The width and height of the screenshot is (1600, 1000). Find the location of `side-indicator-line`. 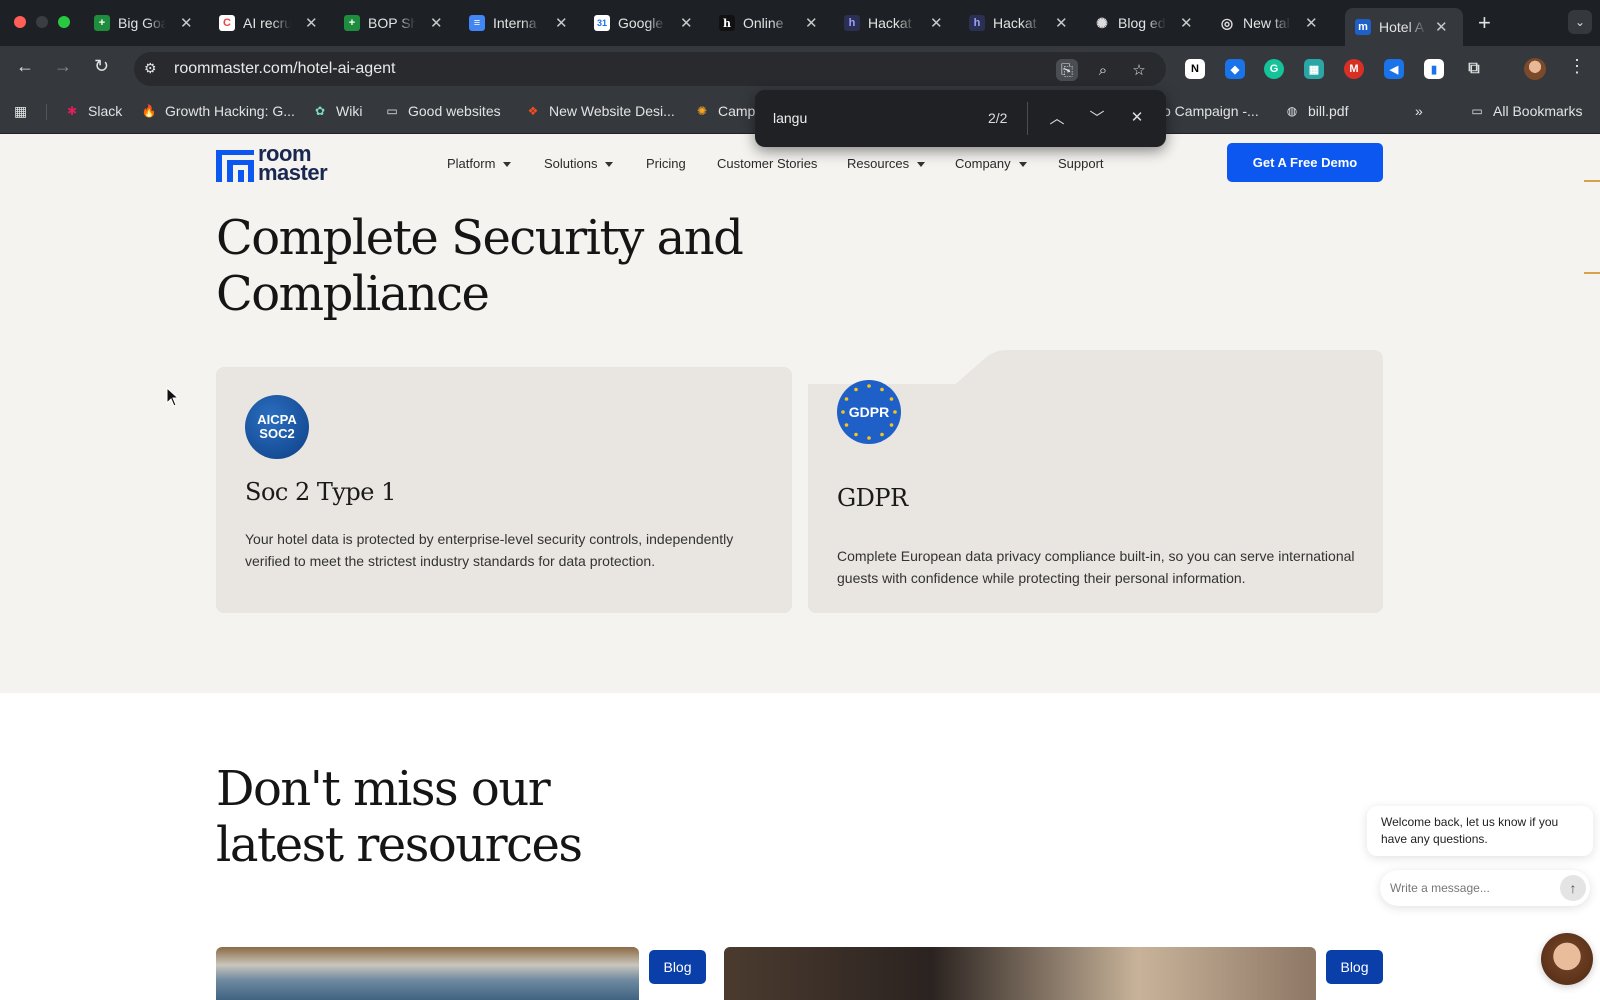

side-indicator-line is located at coordinates (1592, 273).